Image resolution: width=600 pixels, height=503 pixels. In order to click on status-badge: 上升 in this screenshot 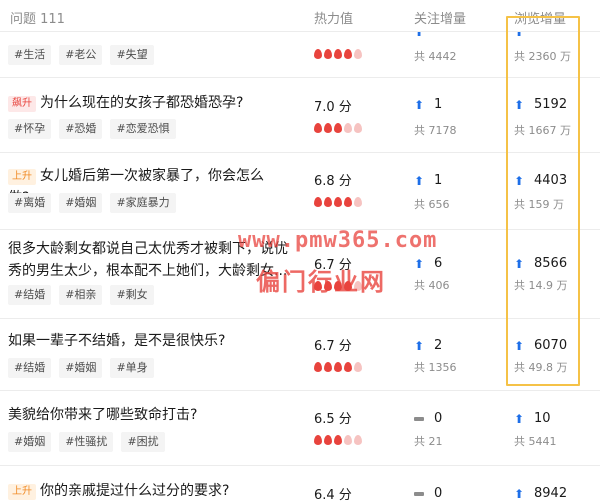, I will do `click(22, 492)`.